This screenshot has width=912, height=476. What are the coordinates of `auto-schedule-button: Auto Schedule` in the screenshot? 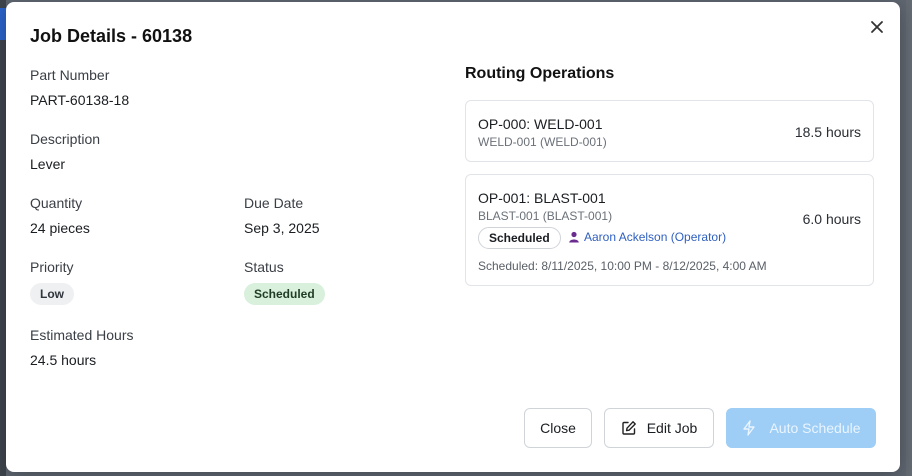 It's located at (801, 428).